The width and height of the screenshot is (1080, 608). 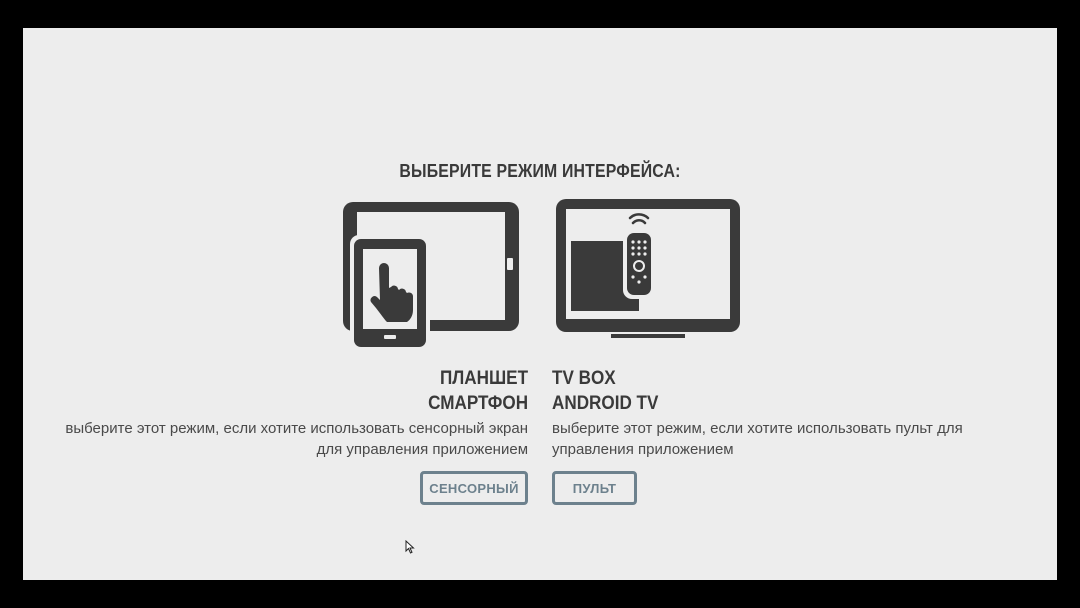 I want to click on remote-mode-button: ПУЛЬТ, so click(x=594, y=488).